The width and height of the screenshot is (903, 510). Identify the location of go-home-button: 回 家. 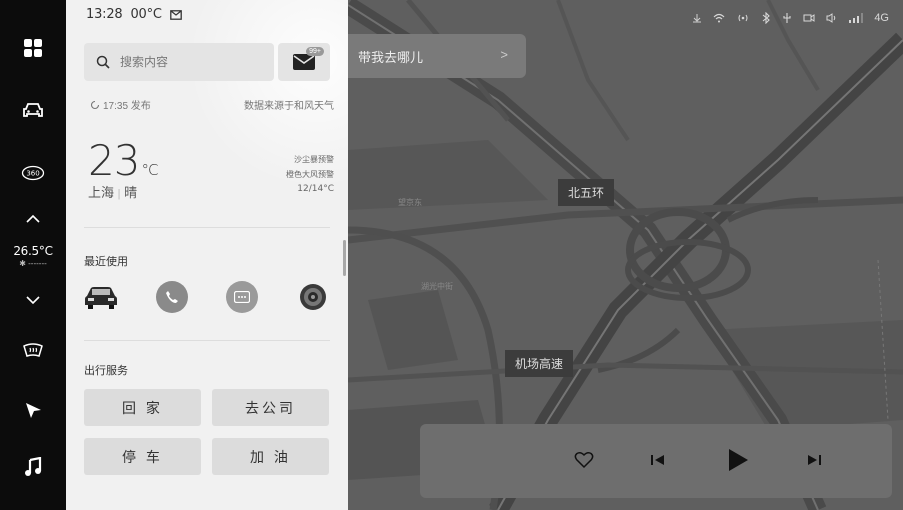
(142, 407).